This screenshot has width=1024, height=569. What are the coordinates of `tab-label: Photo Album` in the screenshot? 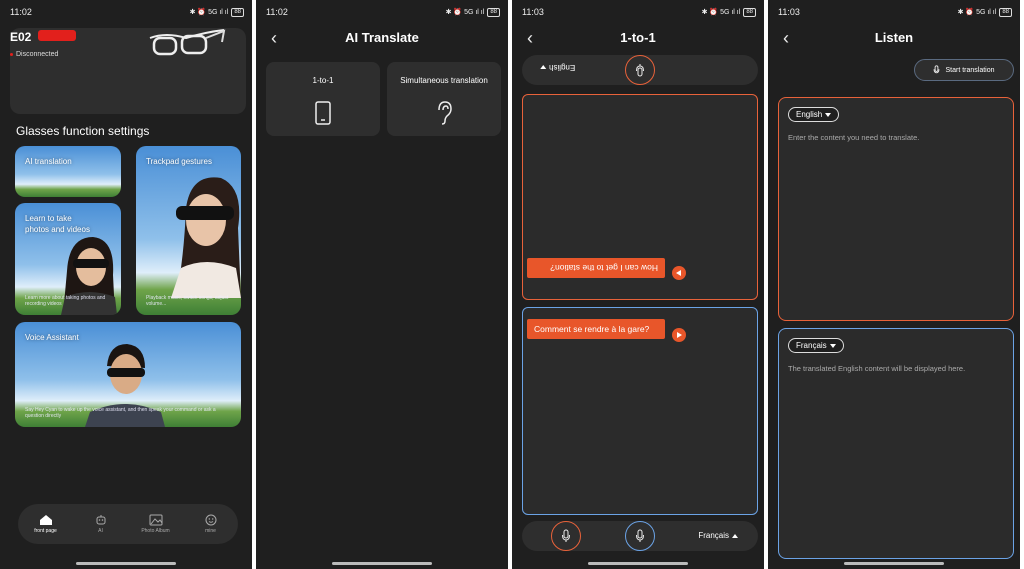 It's located at (155, 531).